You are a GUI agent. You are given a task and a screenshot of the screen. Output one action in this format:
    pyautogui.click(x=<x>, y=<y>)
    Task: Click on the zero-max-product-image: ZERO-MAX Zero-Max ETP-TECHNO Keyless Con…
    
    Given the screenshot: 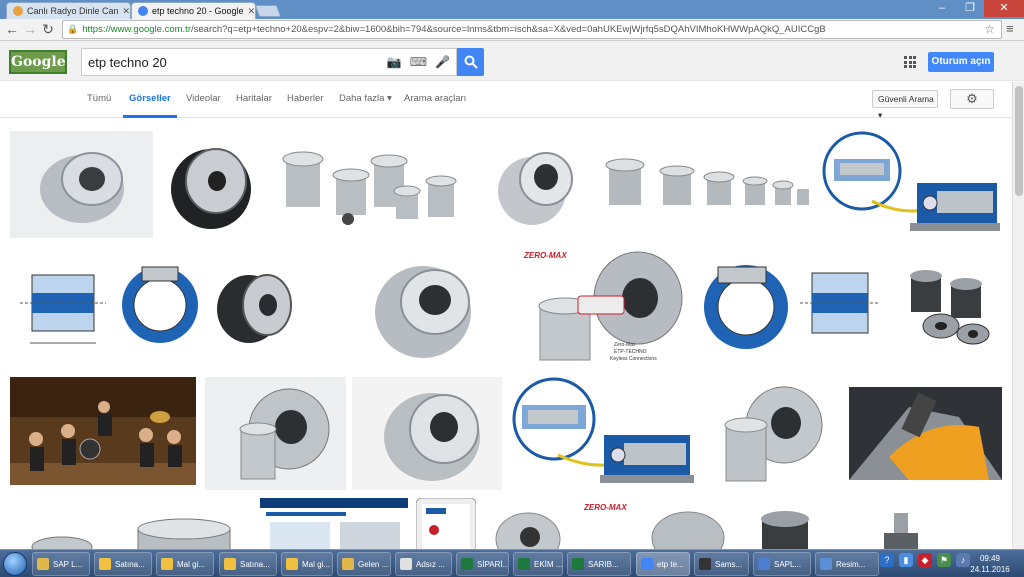 What is the action you would take?
    pyautogui.click(x=603, y=307)
    